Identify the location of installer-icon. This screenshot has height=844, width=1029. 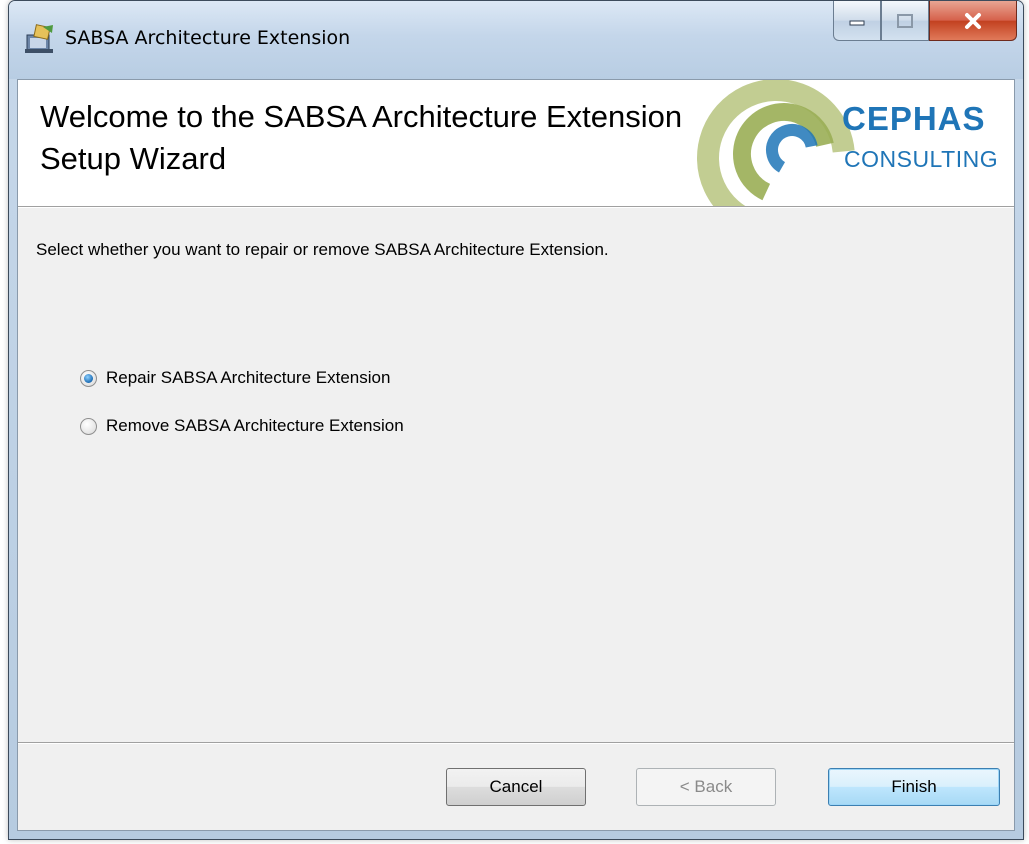
(39, 38).